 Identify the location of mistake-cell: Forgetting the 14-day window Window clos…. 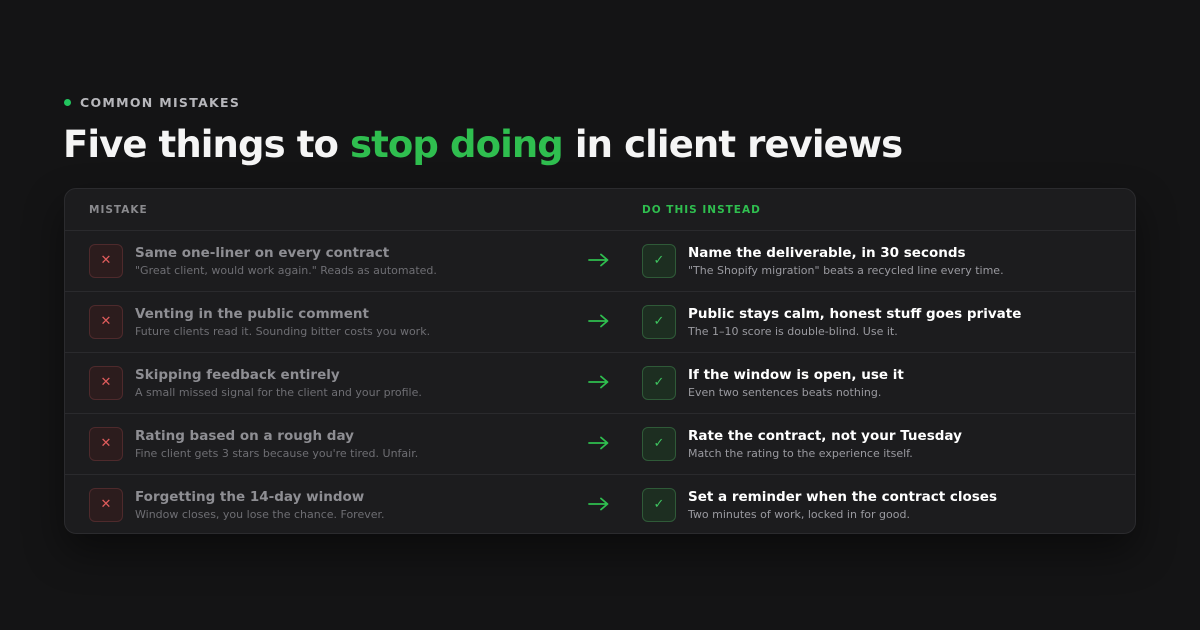
(260, 505).